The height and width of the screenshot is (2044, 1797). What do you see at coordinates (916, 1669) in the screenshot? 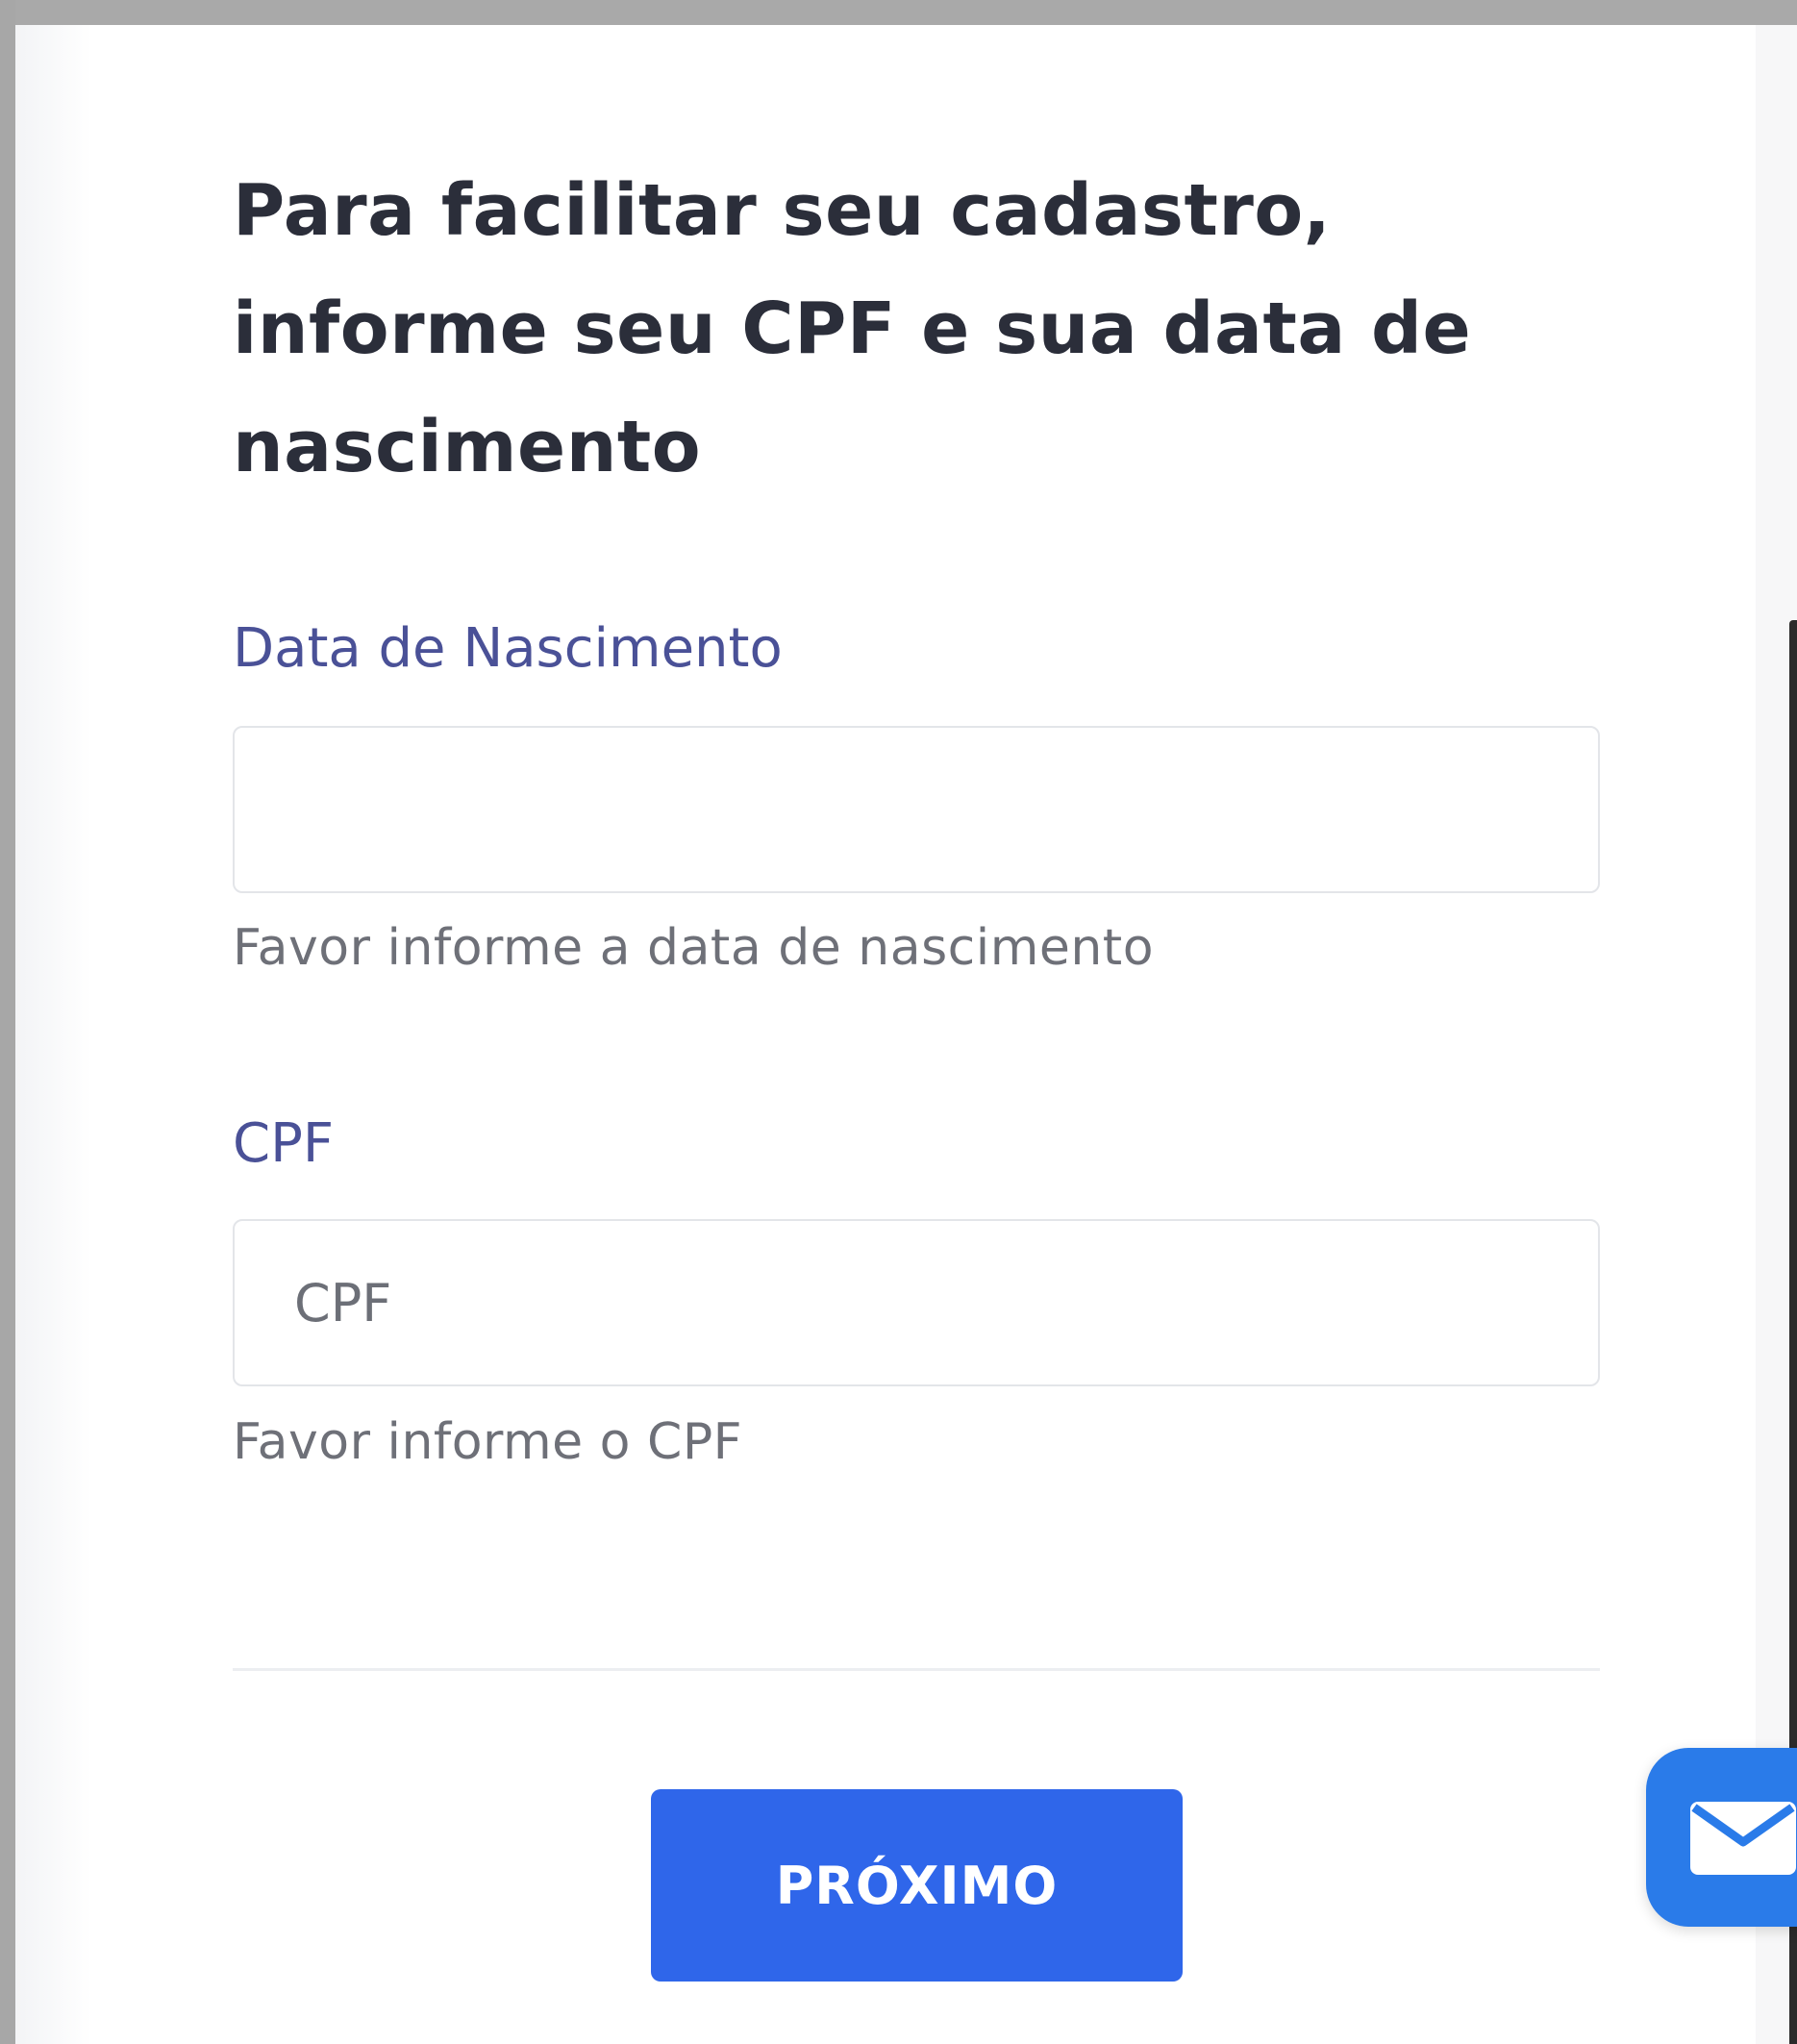
I see `form-divider` at bounding box center [916, 1669].